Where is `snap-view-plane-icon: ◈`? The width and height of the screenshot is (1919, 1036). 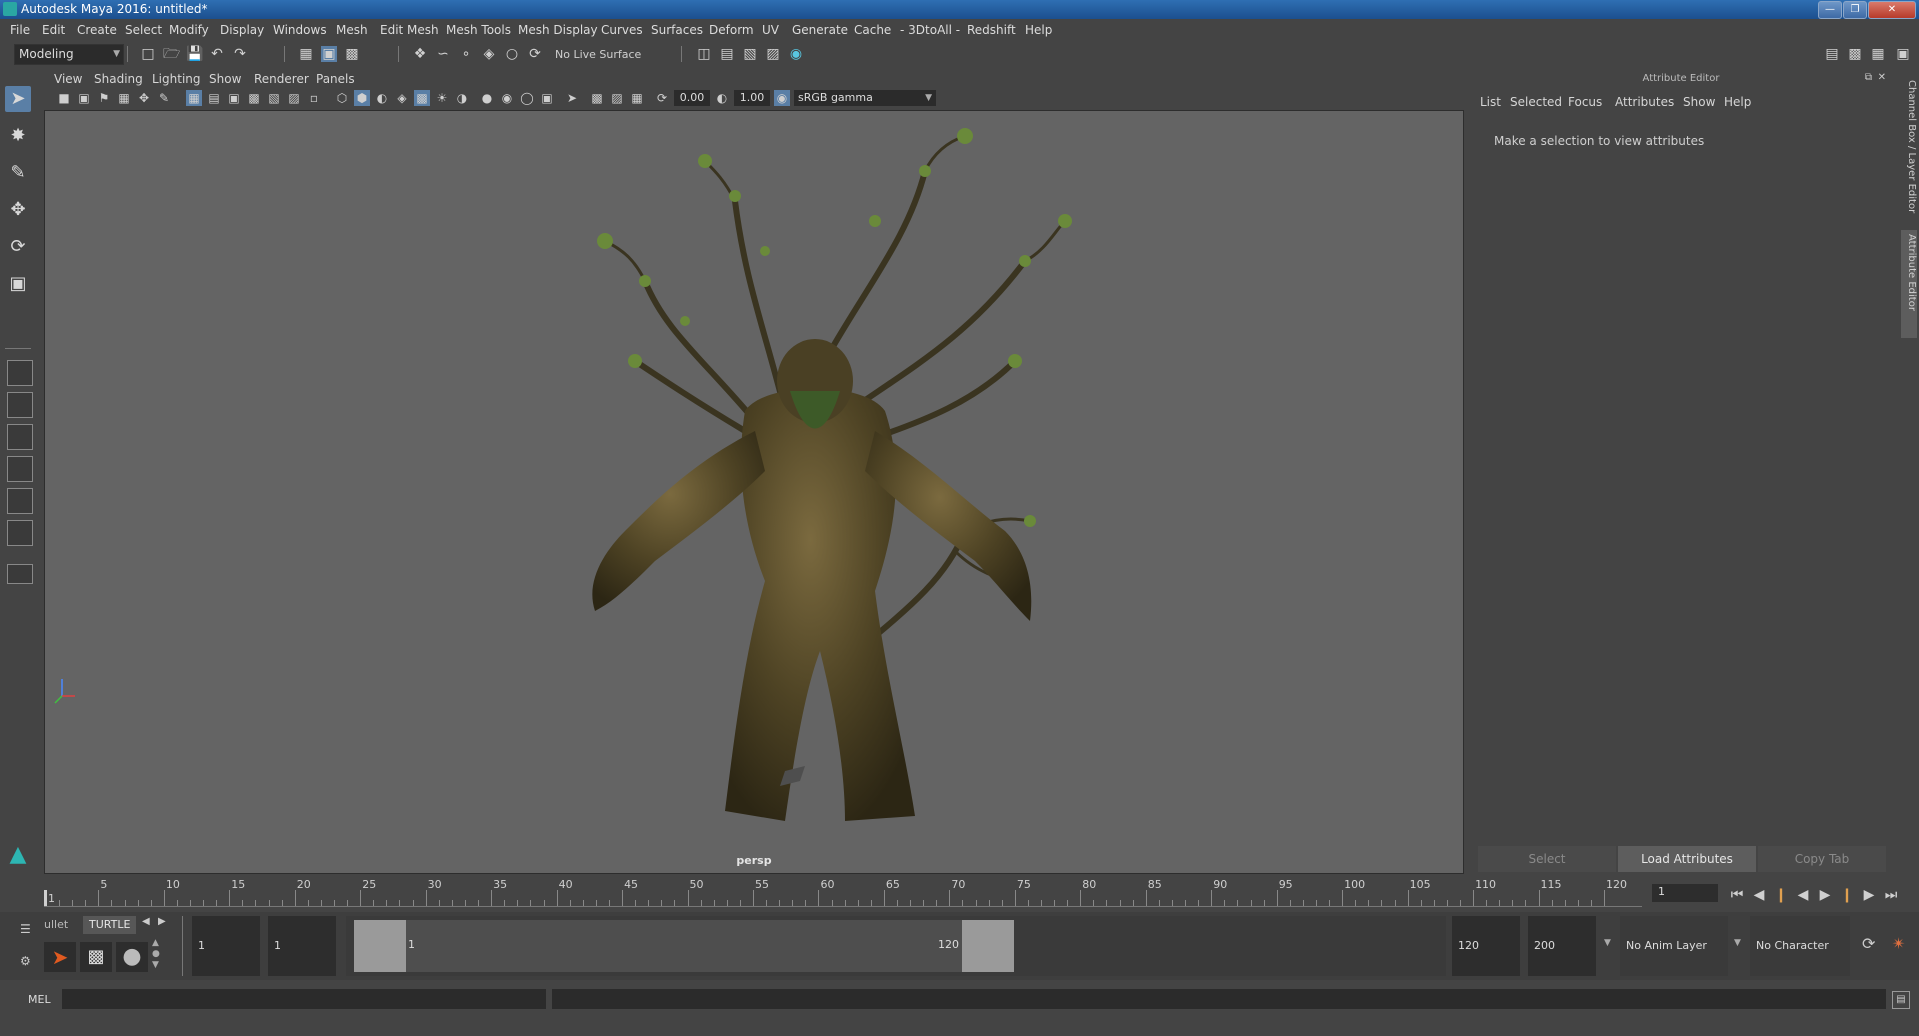
snap-view-plane-icon: ◈ is located at coordinates (489, 54).